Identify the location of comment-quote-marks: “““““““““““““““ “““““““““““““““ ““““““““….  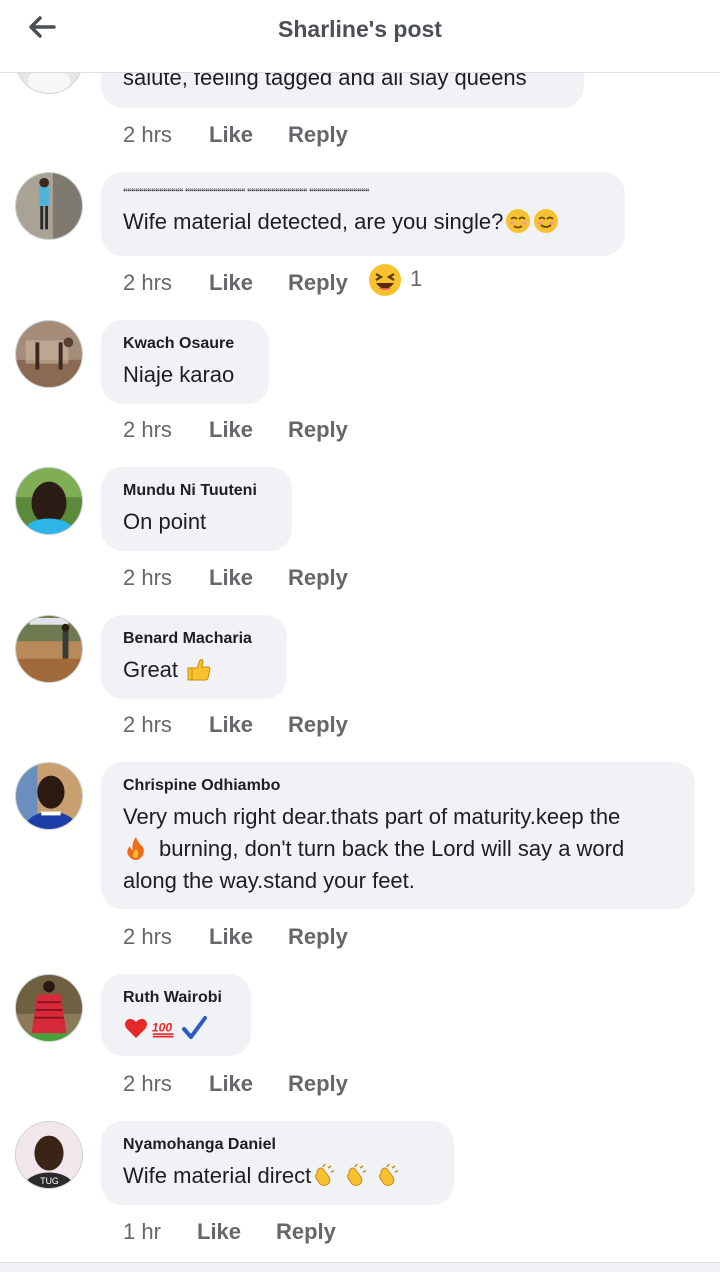
(246, 192).